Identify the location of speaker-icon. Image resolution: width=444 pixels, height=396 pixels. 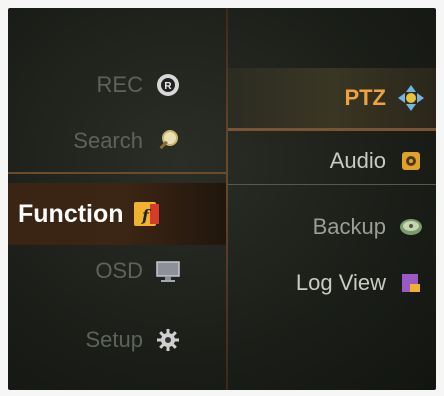
(411, 161).